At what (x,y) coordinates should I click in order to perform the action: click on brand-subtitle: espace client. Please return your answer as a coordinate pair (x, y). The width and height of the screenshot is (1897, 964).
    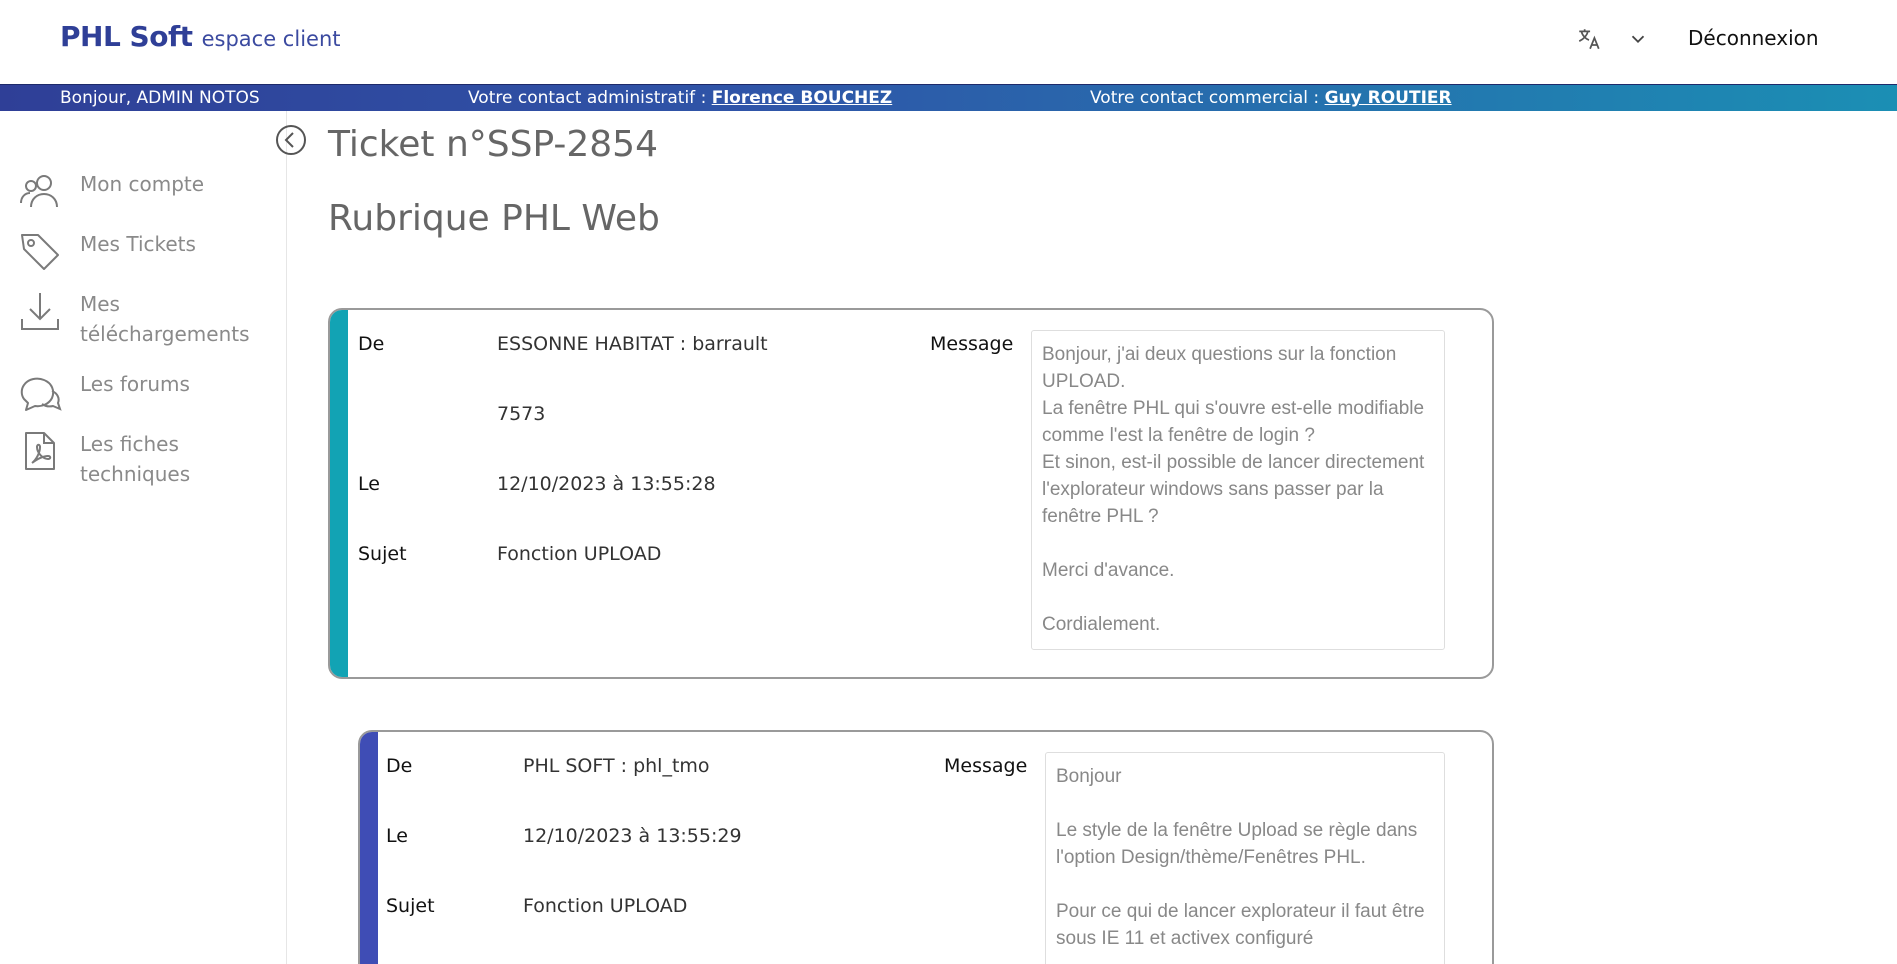
    Looking at the image, I should click on (271, 39).